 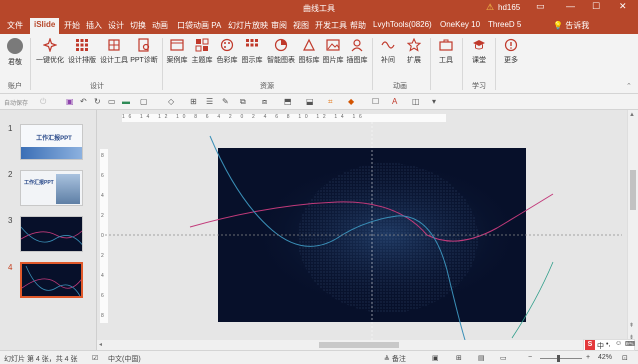 I want to click on tab-islide: iSlide, so click(x=45, y=26).